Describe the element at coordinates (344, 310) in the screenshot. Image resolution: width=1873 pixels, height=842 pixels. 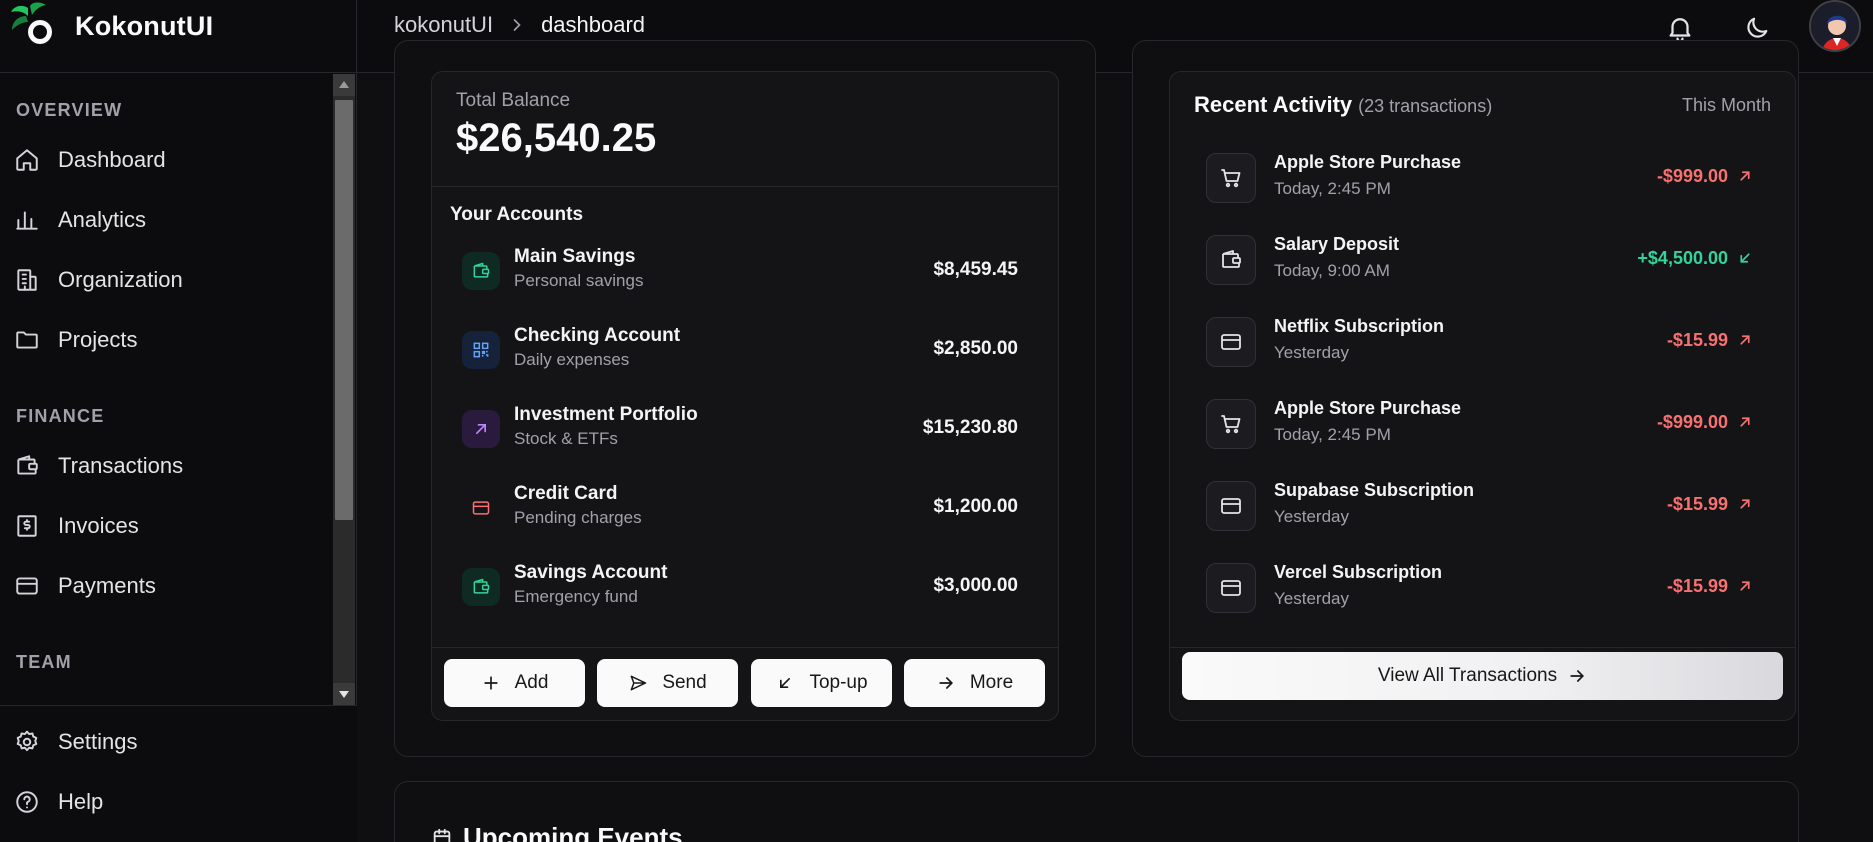
I see `scroll-thumb` at that location.